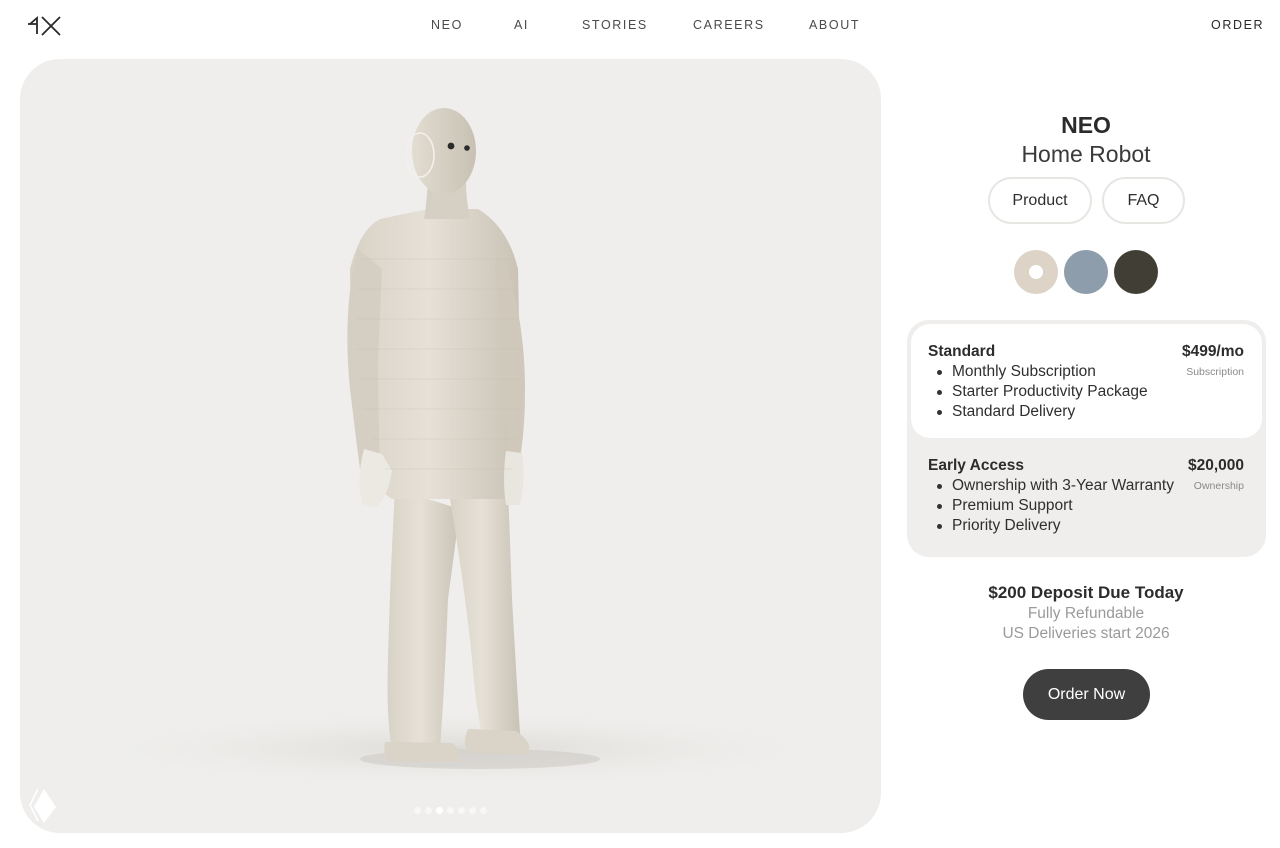  I want to click on tab-product: Product, so click(1040, 200).